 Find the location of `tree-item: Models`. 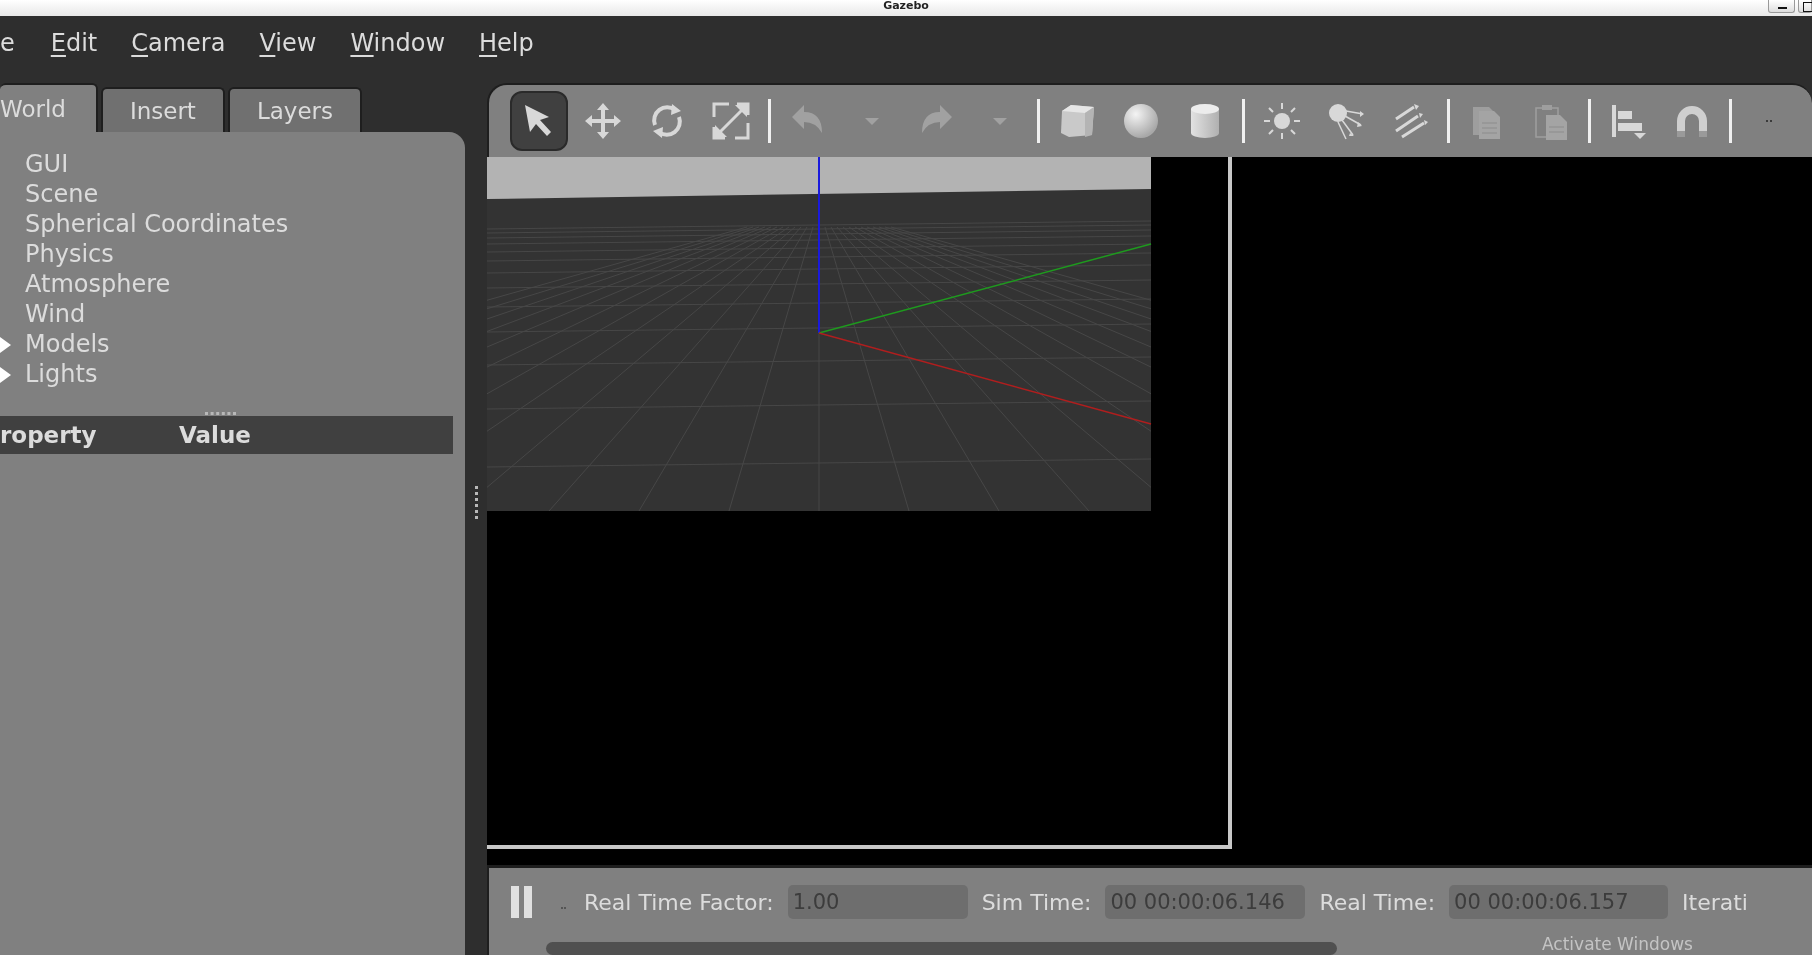

tree-item: Models is located at coordinates (67, 344).